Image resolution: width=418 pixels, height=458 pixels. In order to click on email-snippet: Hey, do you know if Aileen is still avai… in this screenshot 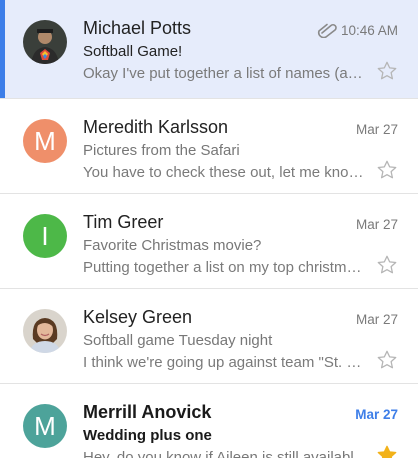, I will do `click(226, 453)`.